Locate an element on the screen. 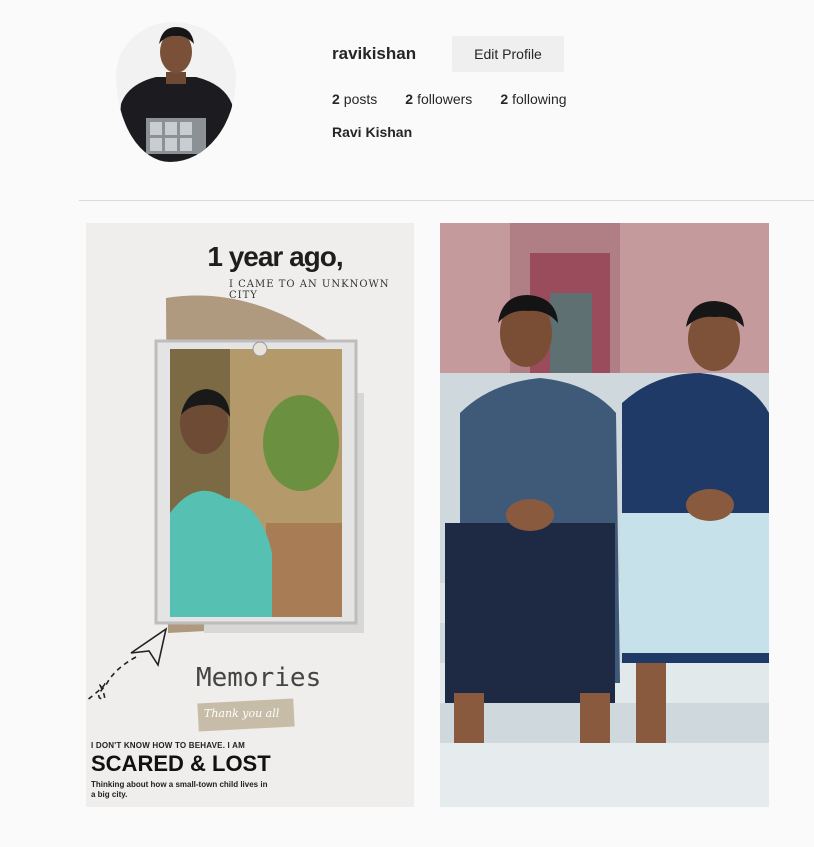  following-label: following is located at coordinates (539, 99).